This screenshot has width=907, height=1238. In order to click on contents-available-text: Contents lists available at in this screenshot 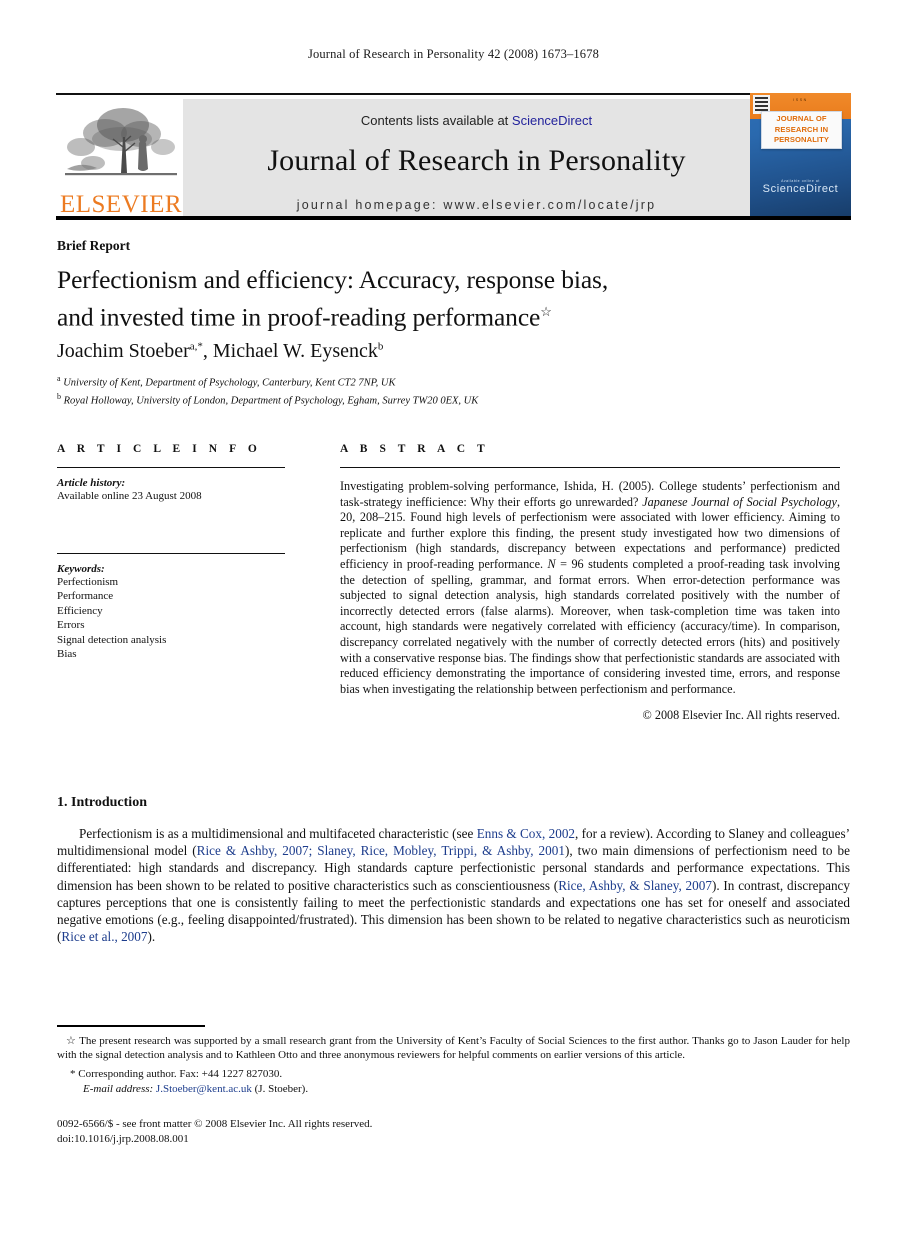, I will do `click(436, 120)`.